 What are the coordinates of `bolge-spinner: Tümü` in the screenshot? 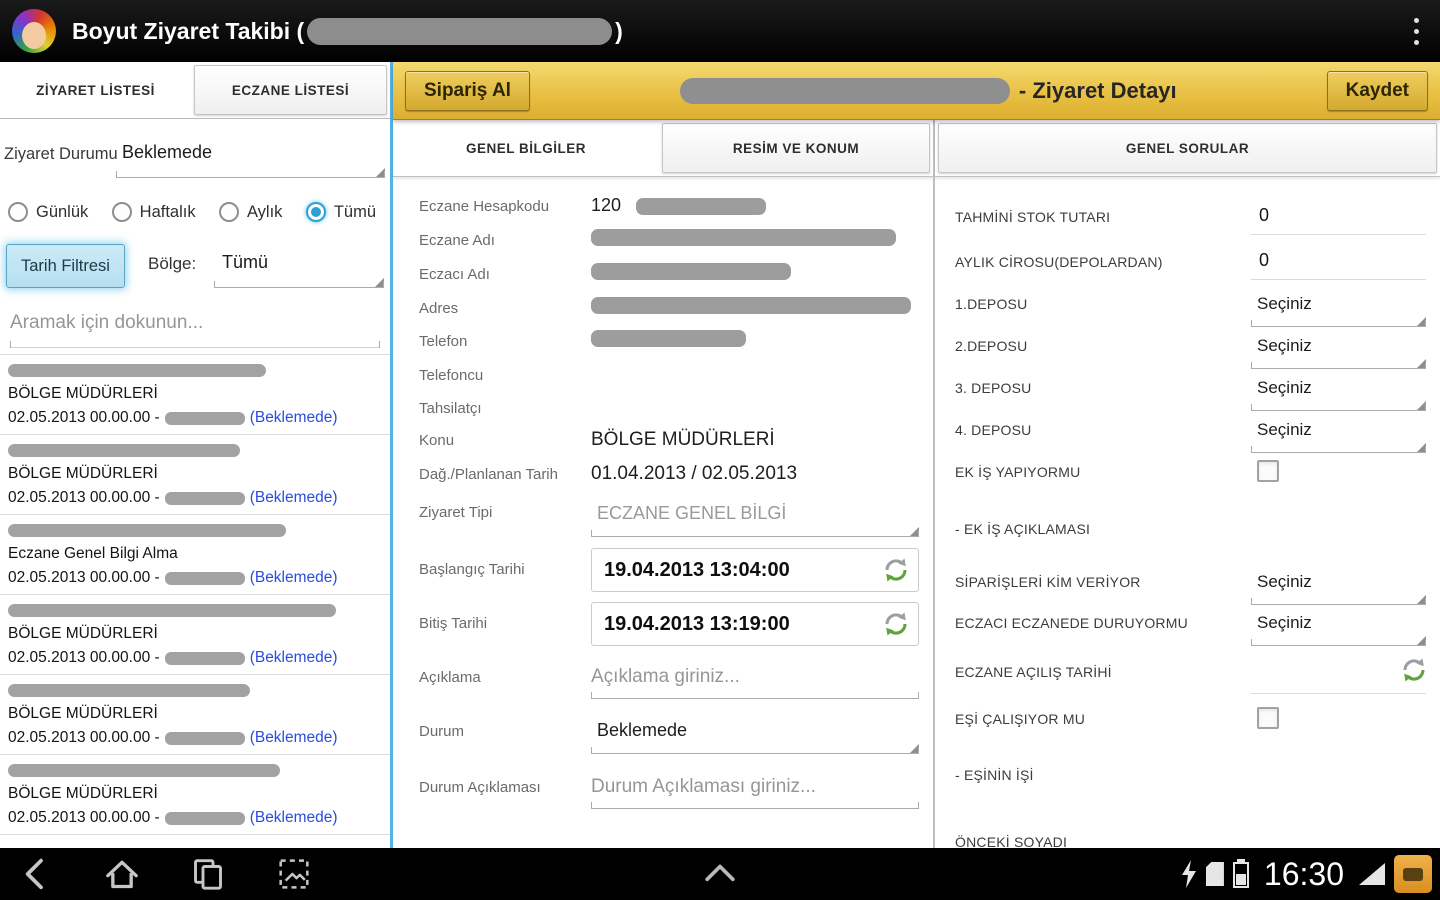 It's located at (299, 265).